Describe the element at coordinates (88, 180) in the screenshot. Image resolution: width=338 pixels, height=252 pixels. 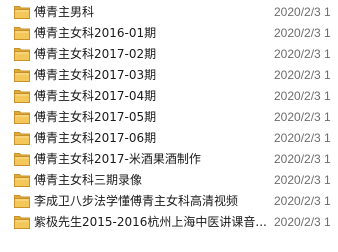
I see `folder-name: 傅青主女科三期录像` at that location.